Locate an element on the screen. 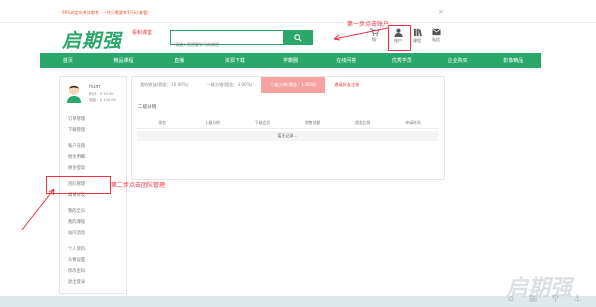 This screenshot has height=307, width=596. sidebar-item-downloads: 下载管理 is located at coordinates (76, 130).